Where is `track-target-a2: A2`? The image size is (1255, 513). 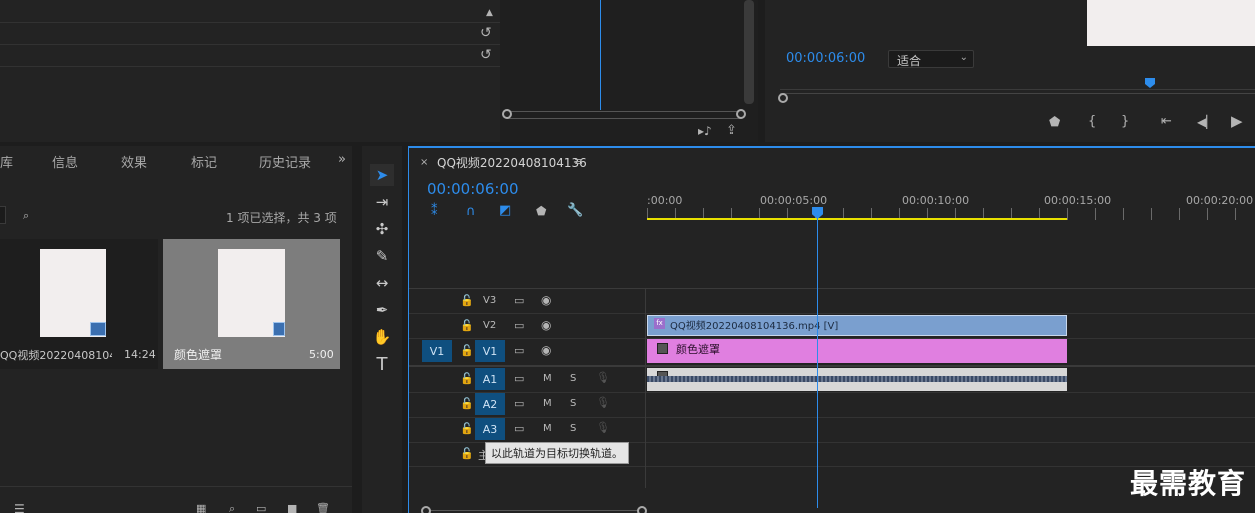
track-target-a2: A2 is located at coordinates (490, 404).